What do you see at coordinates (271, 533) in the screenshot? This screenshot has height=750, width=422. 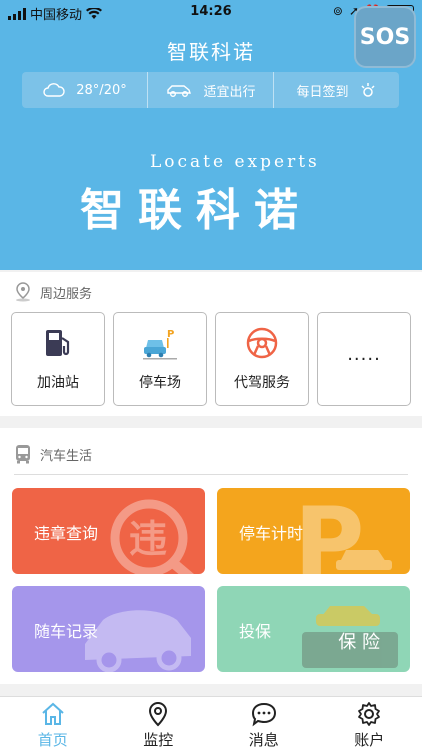 I see `card-label: 停车计时` at bounding box center [271, 533].